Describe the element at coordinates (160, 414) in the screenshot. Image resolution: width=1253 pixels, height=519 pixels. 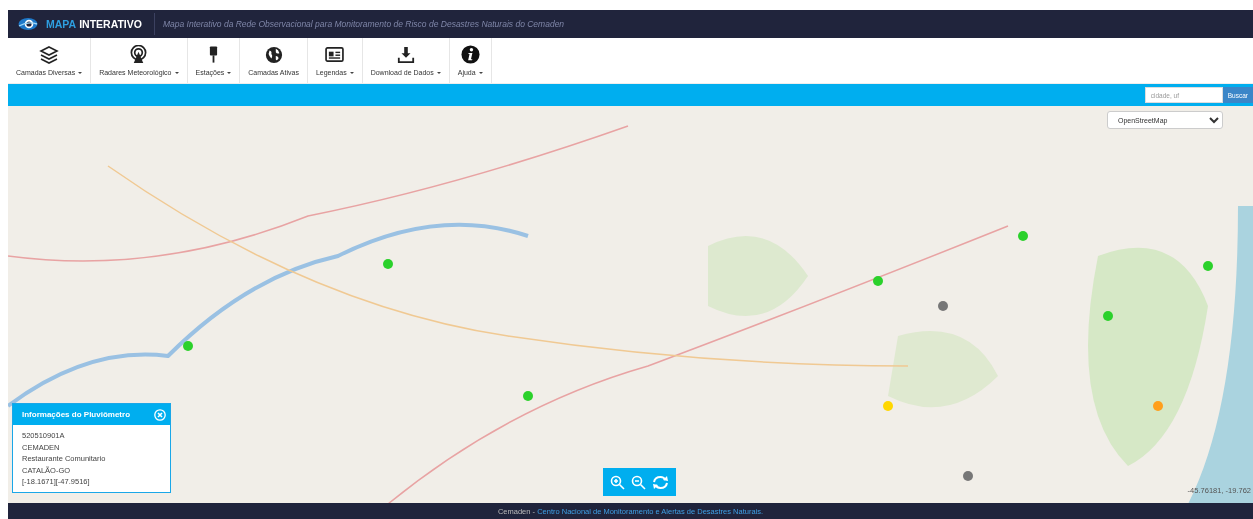
I see `close-icon` at that location.